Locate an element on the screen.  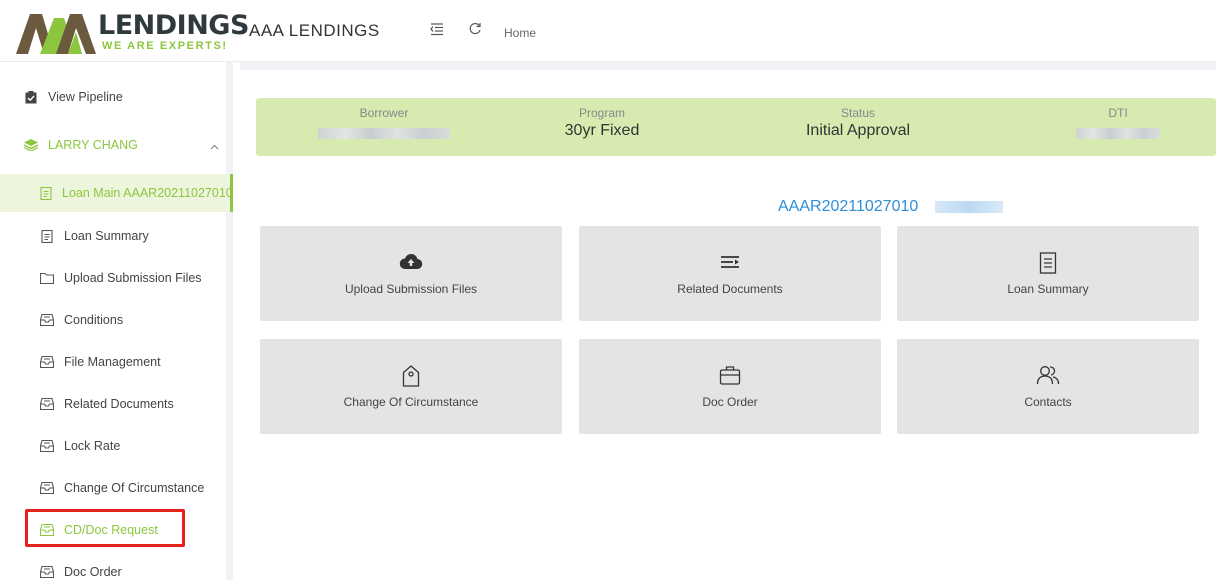
loan-number-link: AAAR20211027010 is located at coordinates (848, 207).